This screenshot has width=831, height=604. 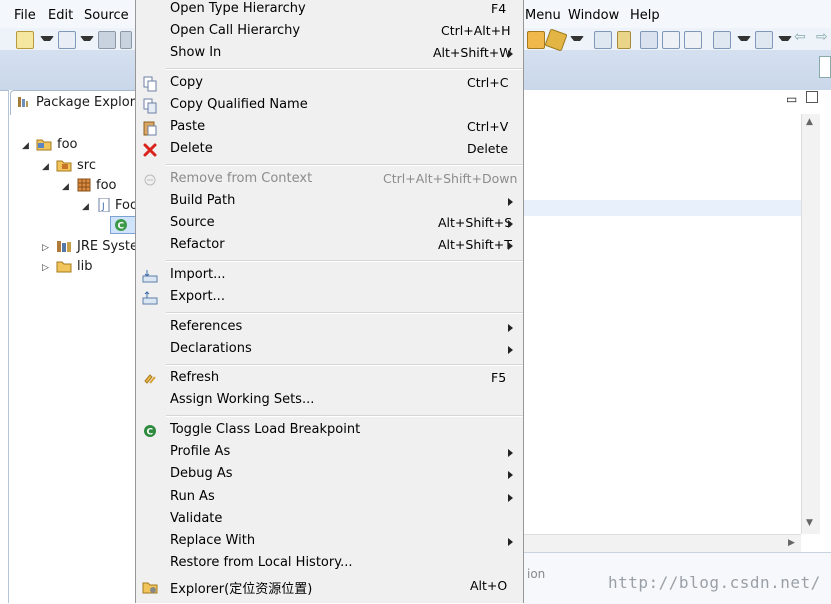 What do you see at coordinates (44, 145) in the screenshot?
I see `project-icon` at bounding box center [44, 145].